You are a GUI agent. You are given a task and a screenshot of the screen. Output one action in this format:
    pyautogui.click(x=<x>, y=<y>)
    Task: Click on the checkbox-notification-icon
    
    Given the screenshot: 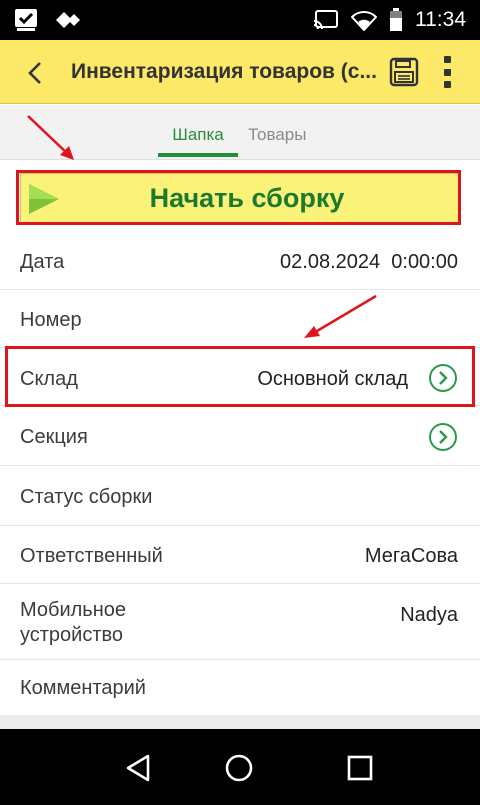 What is the action you would take?
    pyautogui.click(x=26, y=20)
    